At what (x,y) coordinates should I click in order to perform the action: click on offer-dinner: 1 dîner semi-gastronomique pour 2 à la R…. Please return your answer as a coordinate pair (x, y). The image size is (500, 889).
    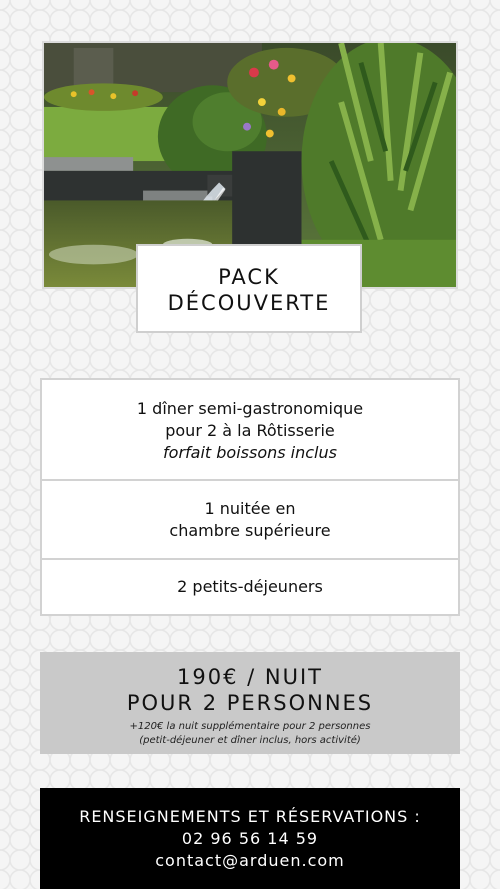
    Looking at the image, I should click on (250, 430).